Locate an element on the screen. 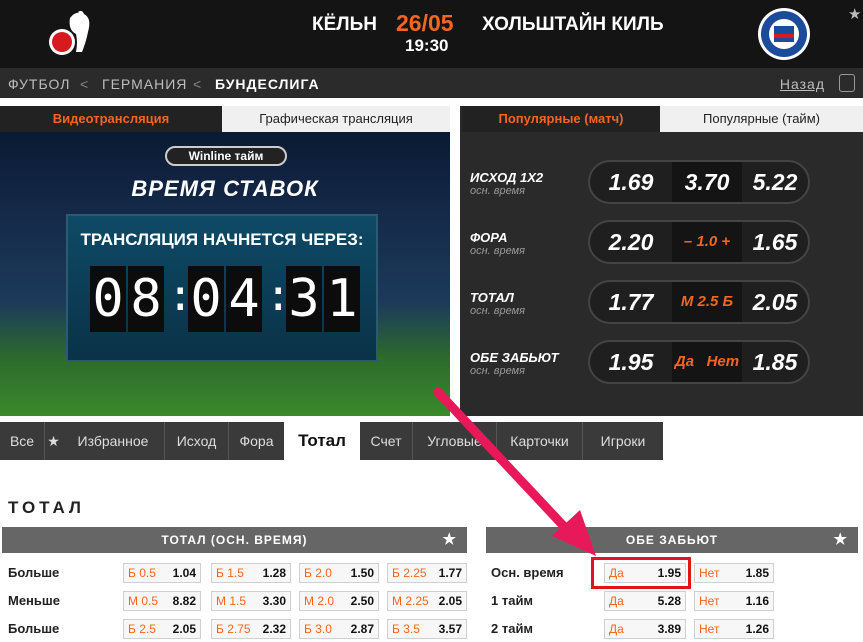 The width and height of the screenshot is (863, 642). winline-badge: Winline тайм is located at coordinates (226, 156).